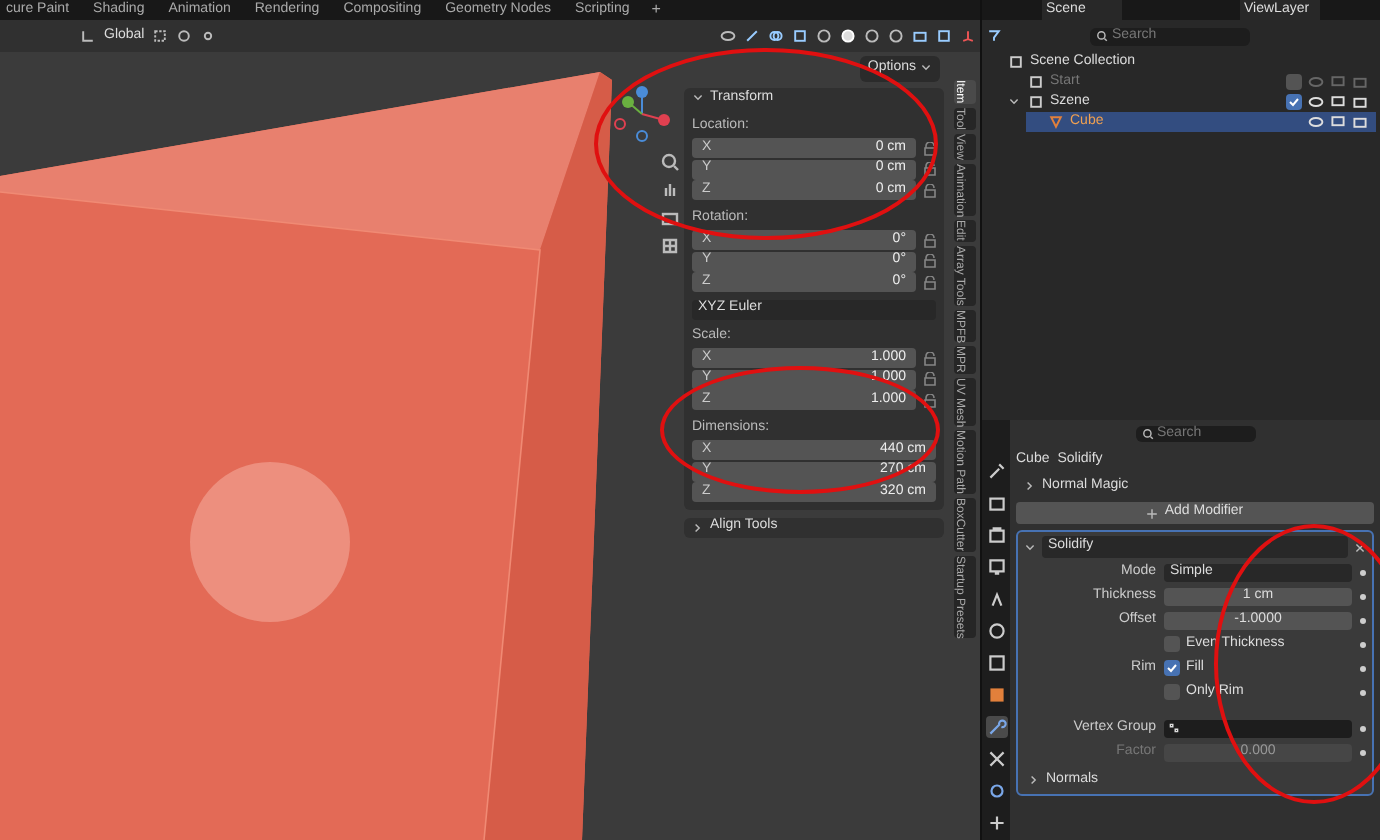  Describe the element at coordinates (996, 663) in the screenshot. I see `collection-tab-icon` at that location.